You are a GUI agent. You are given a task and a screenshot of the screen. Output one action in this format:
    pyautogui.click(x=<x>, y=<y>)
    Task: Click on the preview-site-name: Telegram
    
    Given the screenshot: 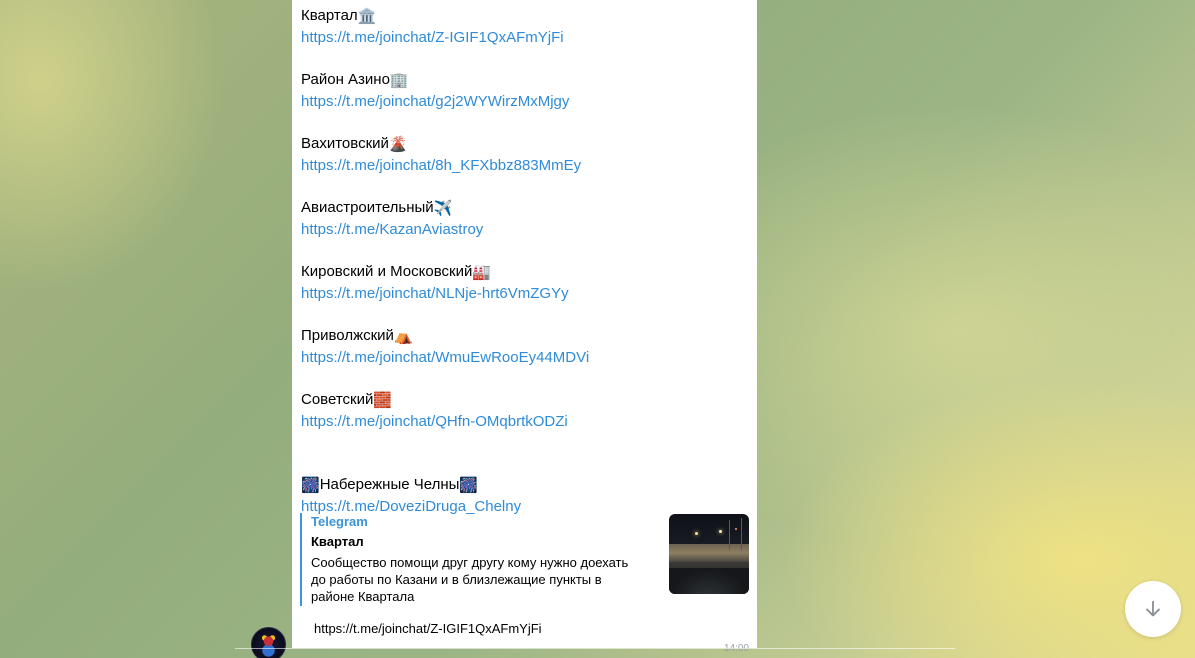 What is the action you would take?
    pyautogui.click(x=339, y=521)
    